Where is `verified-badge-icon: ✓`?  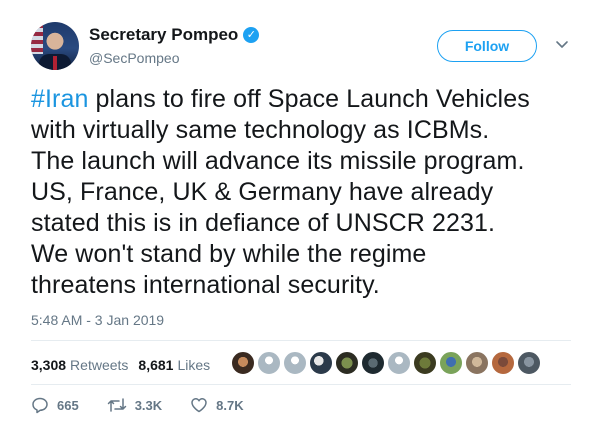 verified-badge-icon: ✓ is located at coordinates (251, 35).